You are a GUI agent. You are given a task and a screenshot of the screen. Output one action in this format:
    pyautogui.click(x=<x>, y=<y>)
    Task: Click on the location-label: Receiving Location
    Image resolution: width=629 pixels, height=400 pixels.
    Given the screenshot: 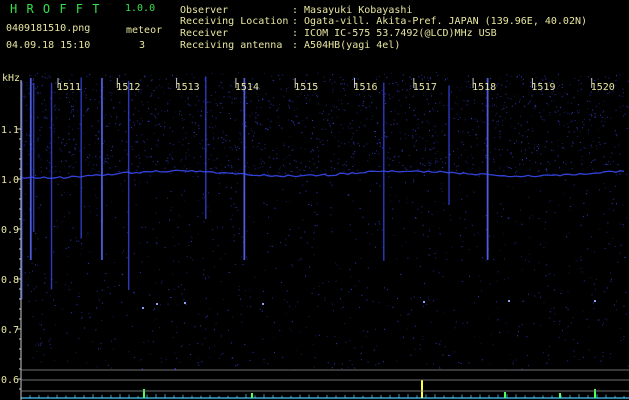 What is the action you would take?
    pyautogui.click(x=234, y=21)
    